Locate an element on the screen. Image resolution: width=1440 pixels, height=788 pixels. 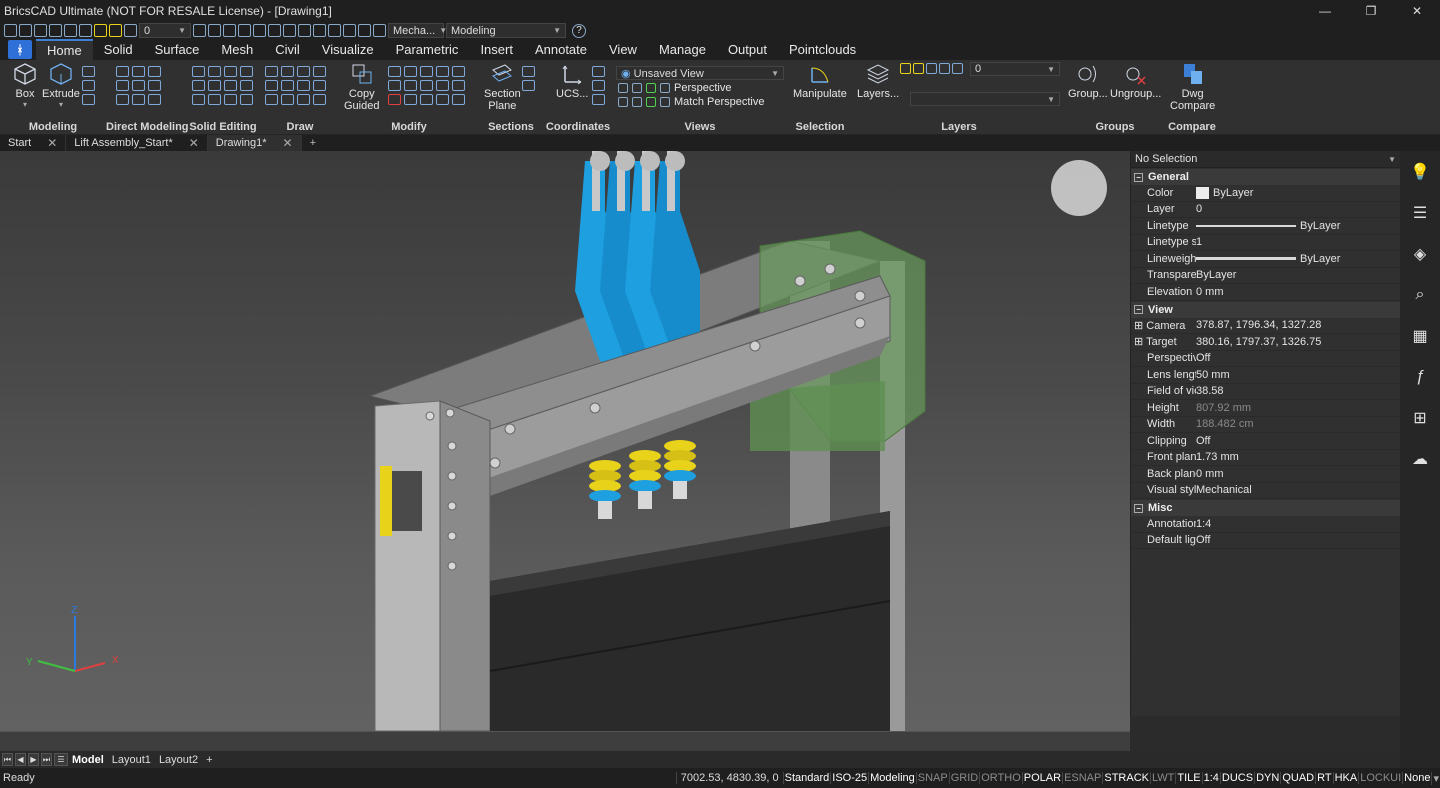
tab-annotate: Annotate is located at coordinates (561, 49).